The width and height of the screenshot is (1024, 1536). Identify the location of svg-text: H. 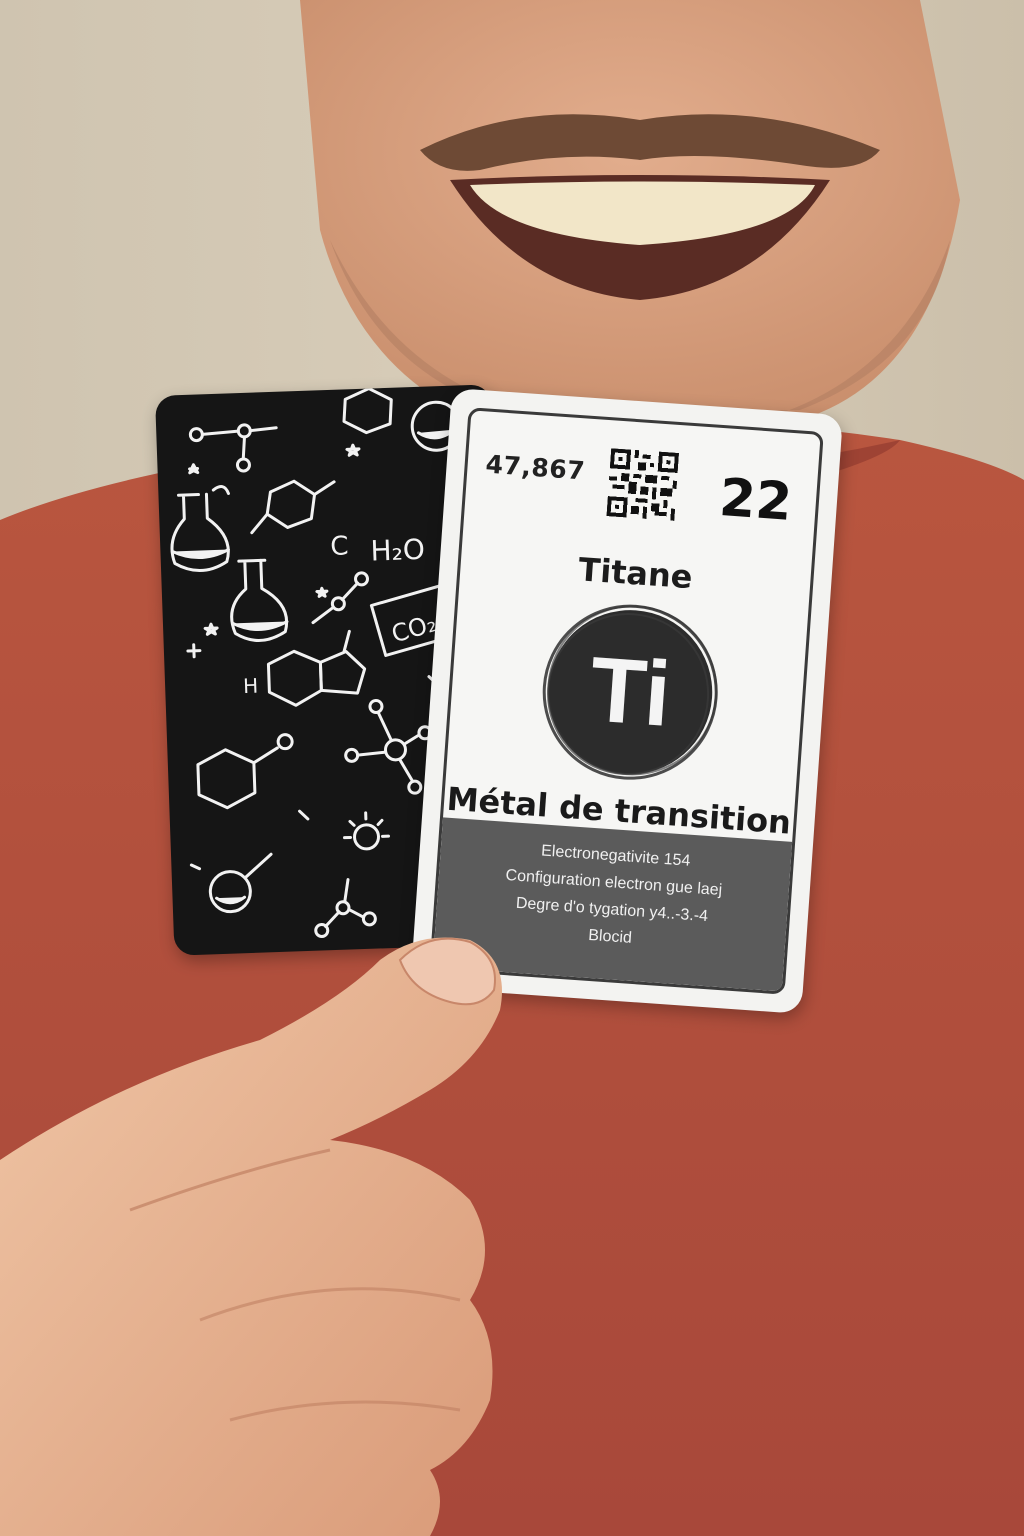
(251, 686).